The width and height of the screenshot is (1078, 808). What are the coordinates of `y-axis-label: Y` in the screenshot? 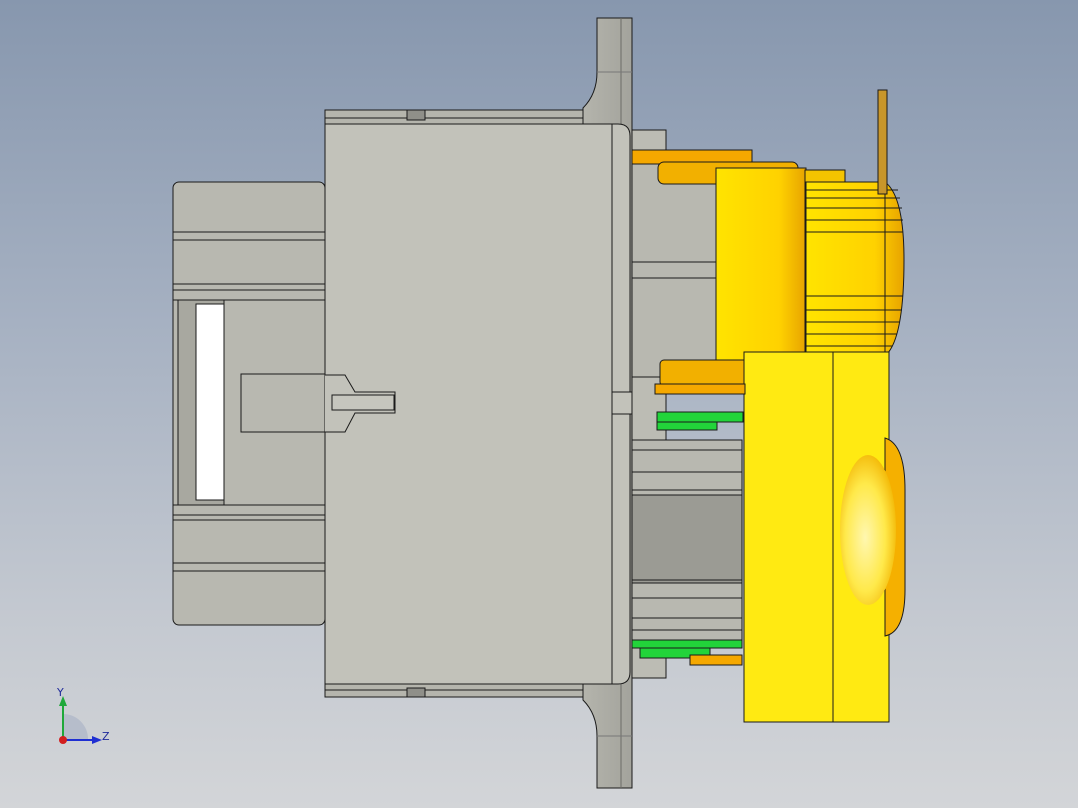 It's located at (60, 692).